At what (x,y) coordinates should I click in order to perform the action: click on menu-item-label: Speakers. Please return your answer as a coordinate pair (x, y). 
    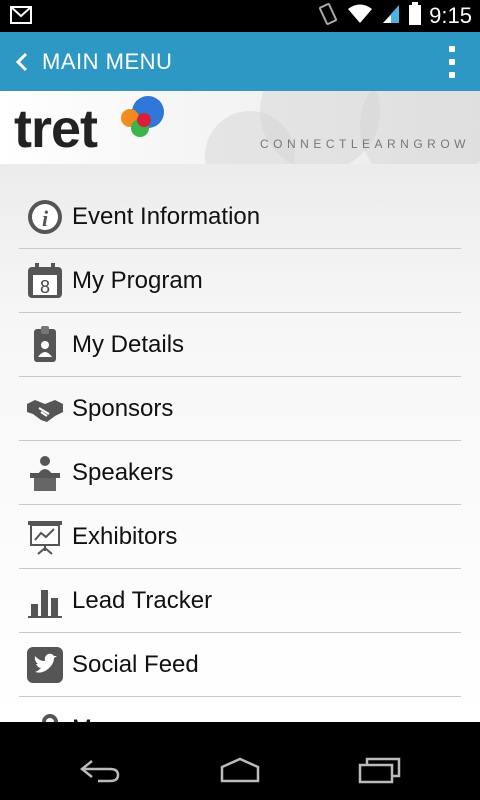
    Looking at the image, I should click on (123, 472).